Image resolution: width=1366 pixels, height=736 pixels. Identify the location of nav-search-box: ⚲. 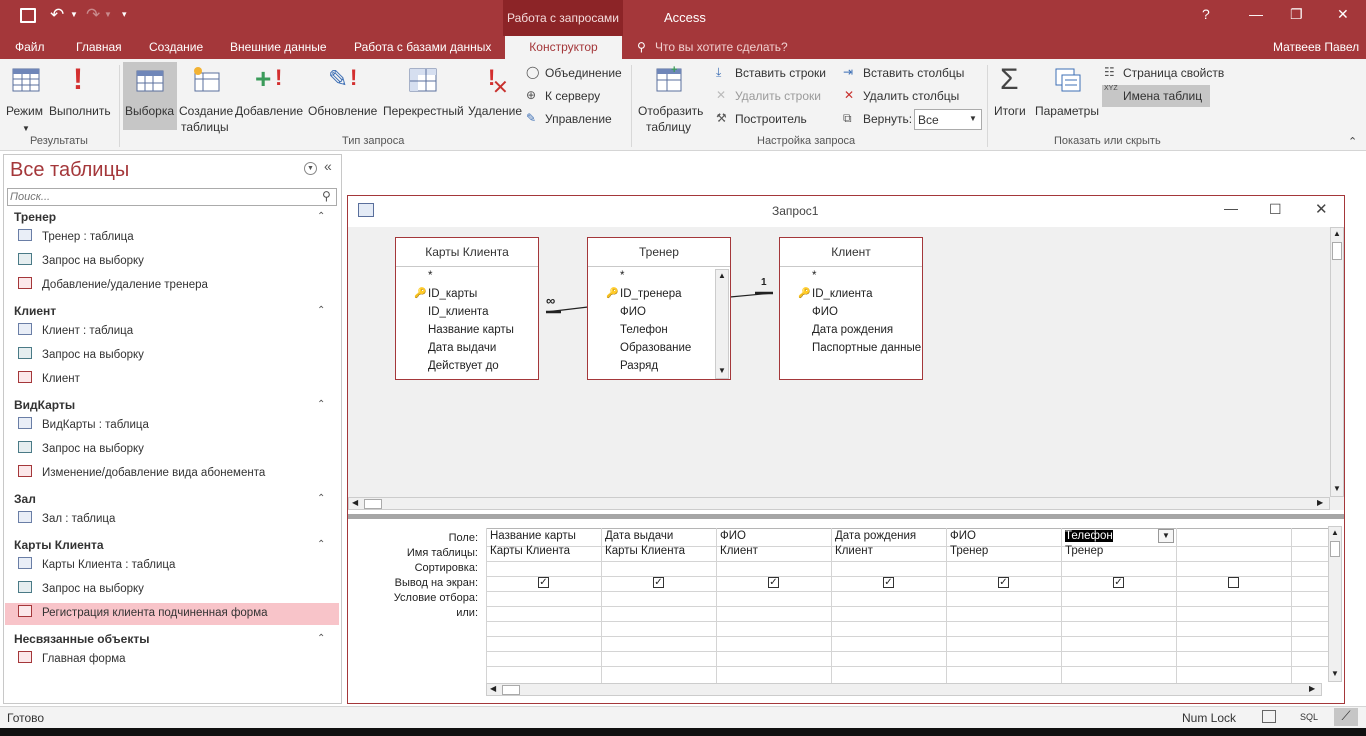
(172, 197).